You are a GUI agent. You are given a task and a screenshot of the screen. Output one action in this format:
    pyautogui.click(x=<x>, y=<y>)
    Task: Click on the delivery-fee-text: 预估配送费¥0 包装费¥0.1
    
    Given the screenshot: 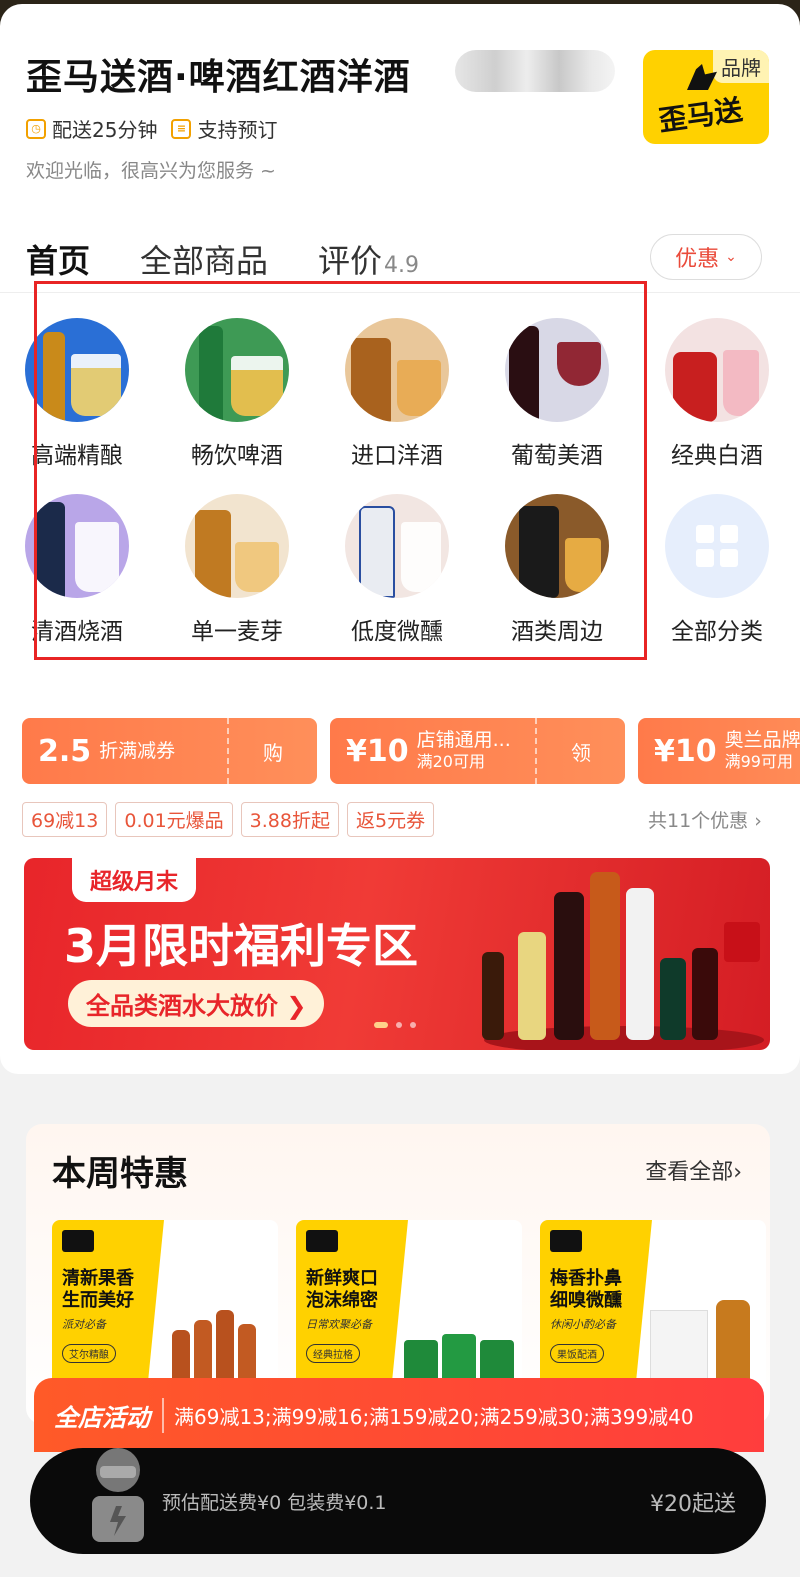 What is the action you would take?
    pyautogui.click(x=274, y=1503)
    